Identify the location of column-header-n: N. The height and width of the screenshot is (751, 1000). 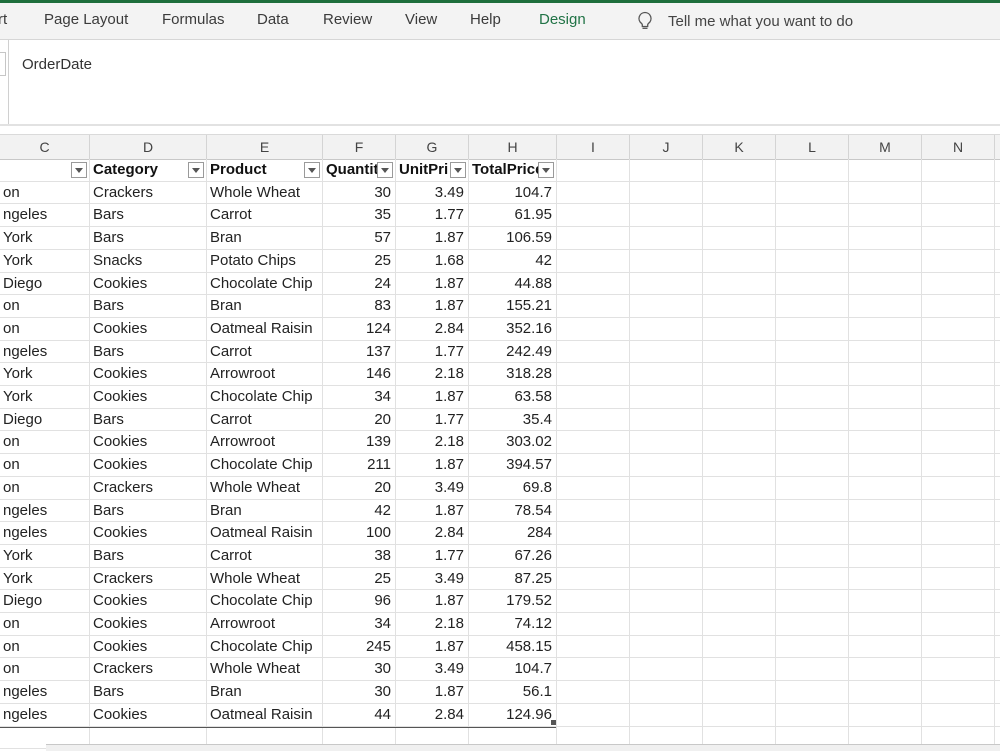
(958, 147).